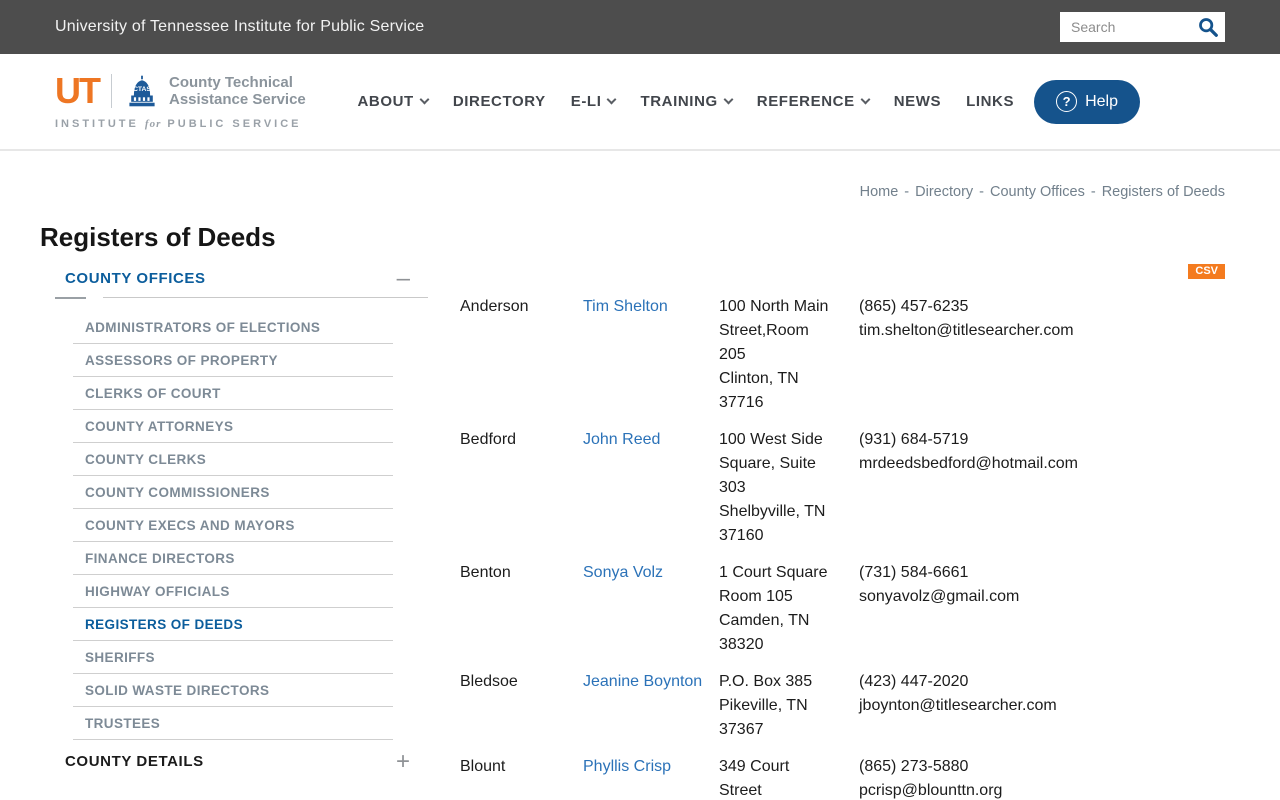  What do you see at coordinates (403, 761) in the screenshot?
I see `expand-plus-icon: +` at bounding box center [403, 761].